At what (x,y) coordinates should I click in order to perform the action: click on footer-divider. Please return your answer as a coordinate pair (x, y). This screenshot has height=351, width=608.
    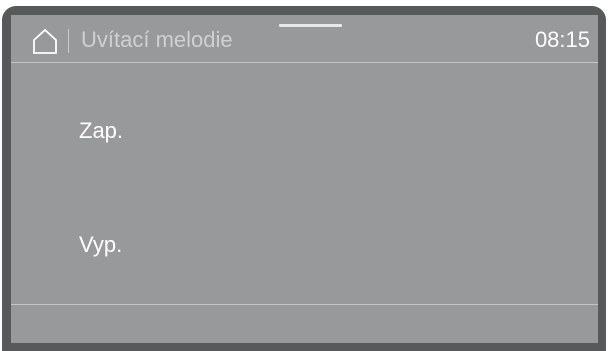
    Looking at the image, I should click on (304, 304).